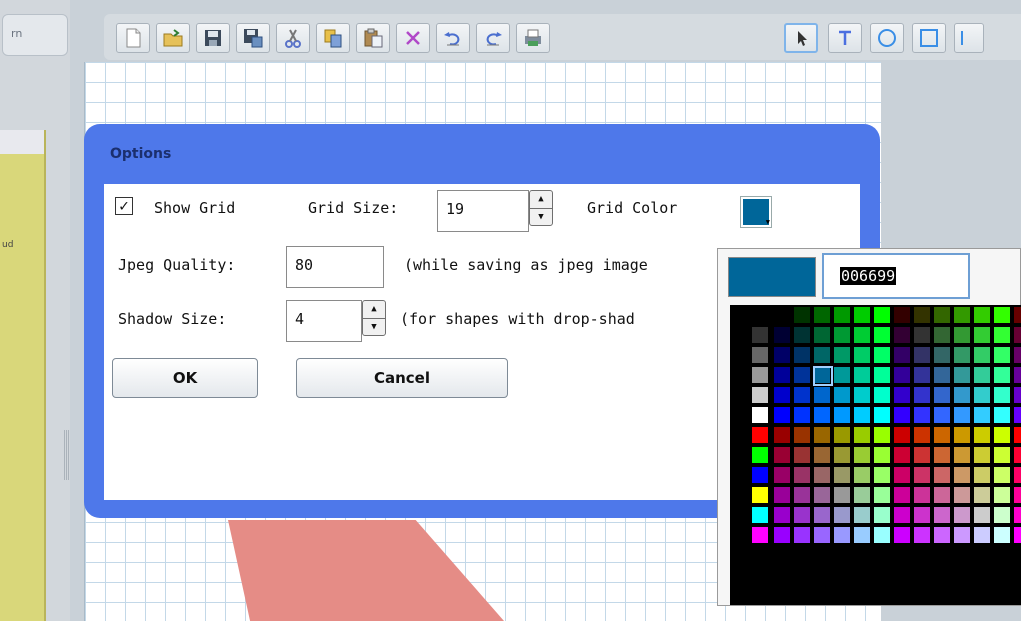 Image resolution: width=1021 pixels, height=621 pixels. I want to click on redo-button, so click(493, 38).